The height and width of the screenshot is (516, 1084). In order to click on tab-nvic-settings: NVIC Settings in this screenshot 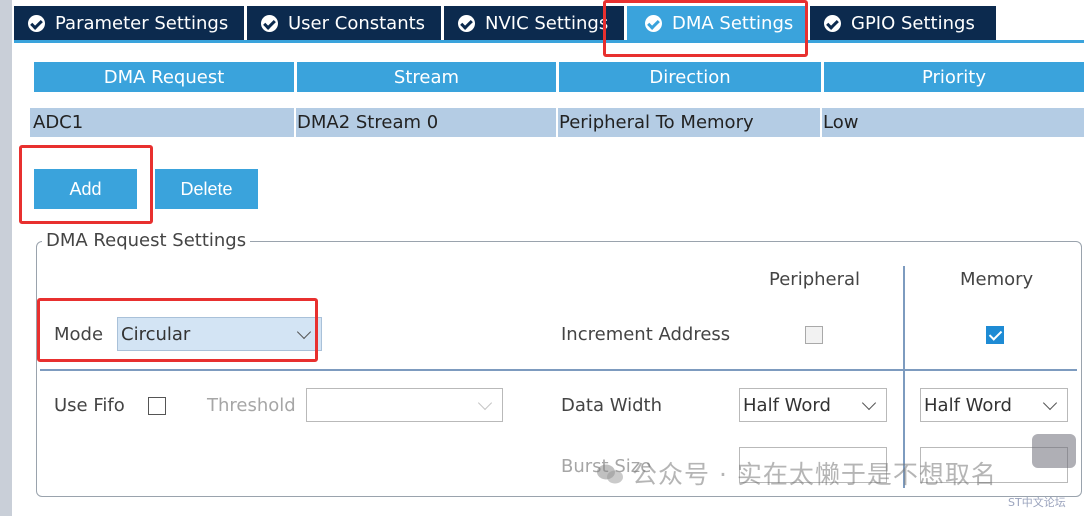, I will do `click(534, 23)`.